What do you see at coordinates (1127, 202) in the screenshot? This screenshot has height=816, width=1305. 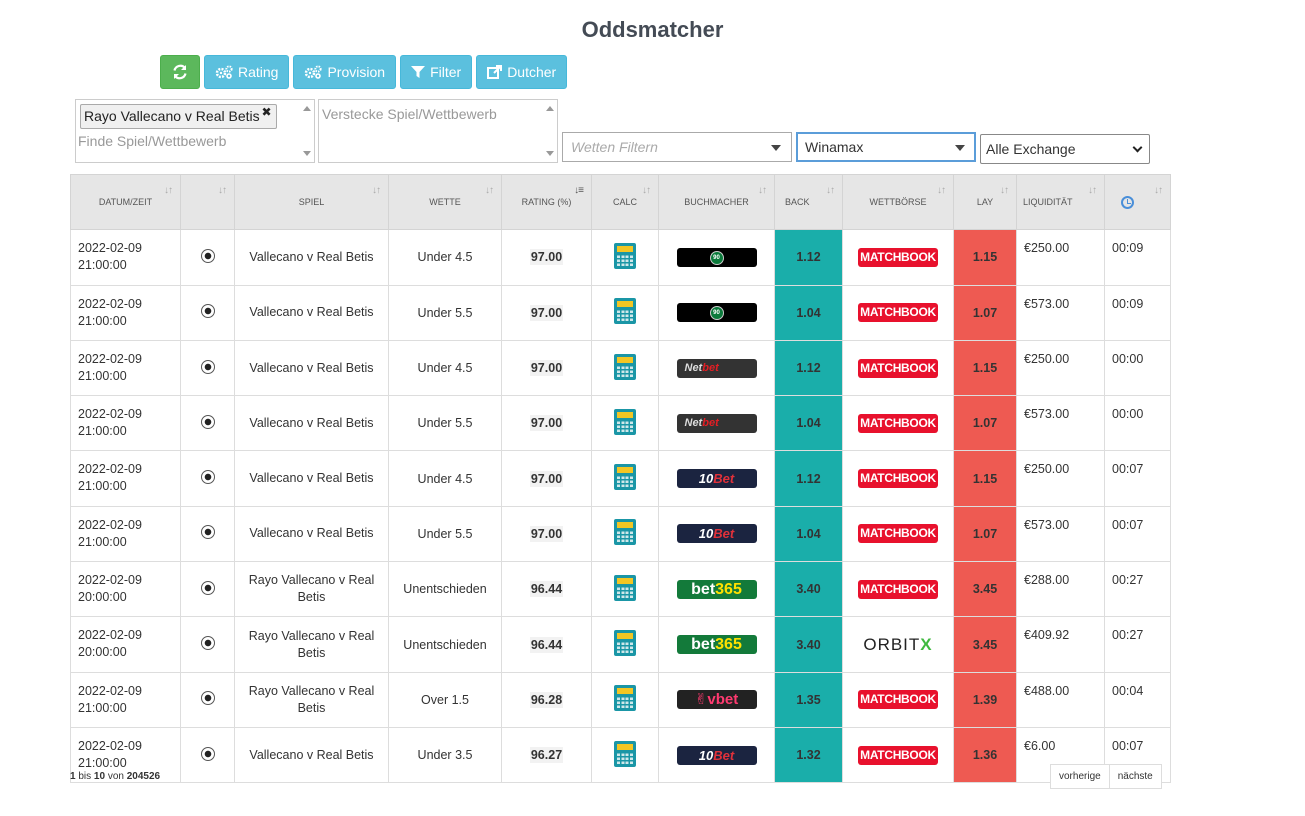 I see `clock-icon` at bounding box center [1127, 202].